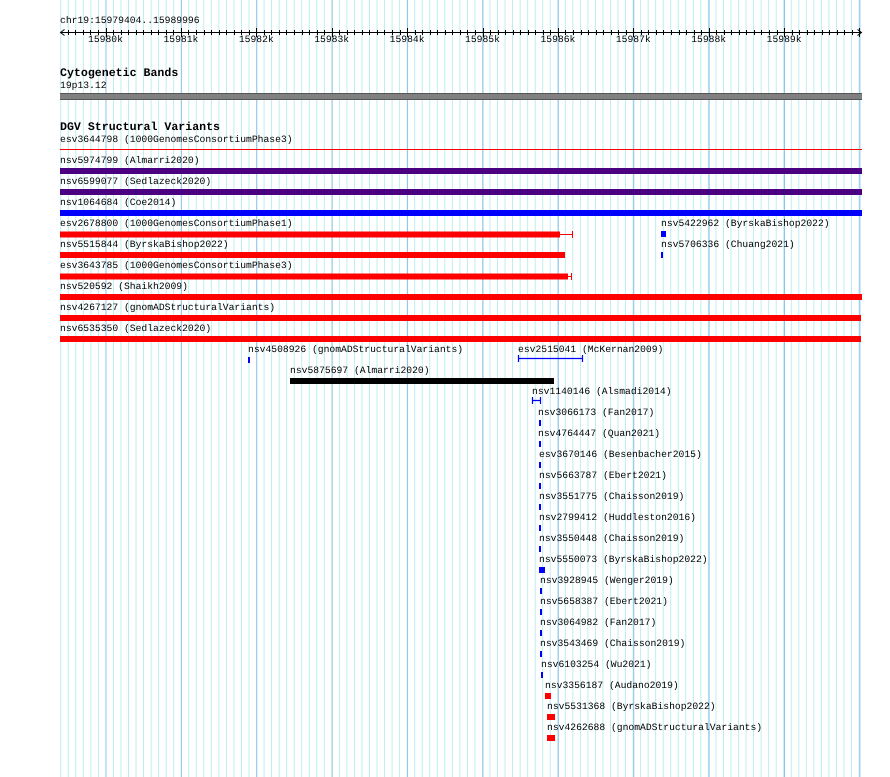 The width and height of the screenshot is (890, 777). What do you see at coordinates (407, 40) in the screenshot?
I see `tick-label: 15984k` at bounding box center [407, 40].